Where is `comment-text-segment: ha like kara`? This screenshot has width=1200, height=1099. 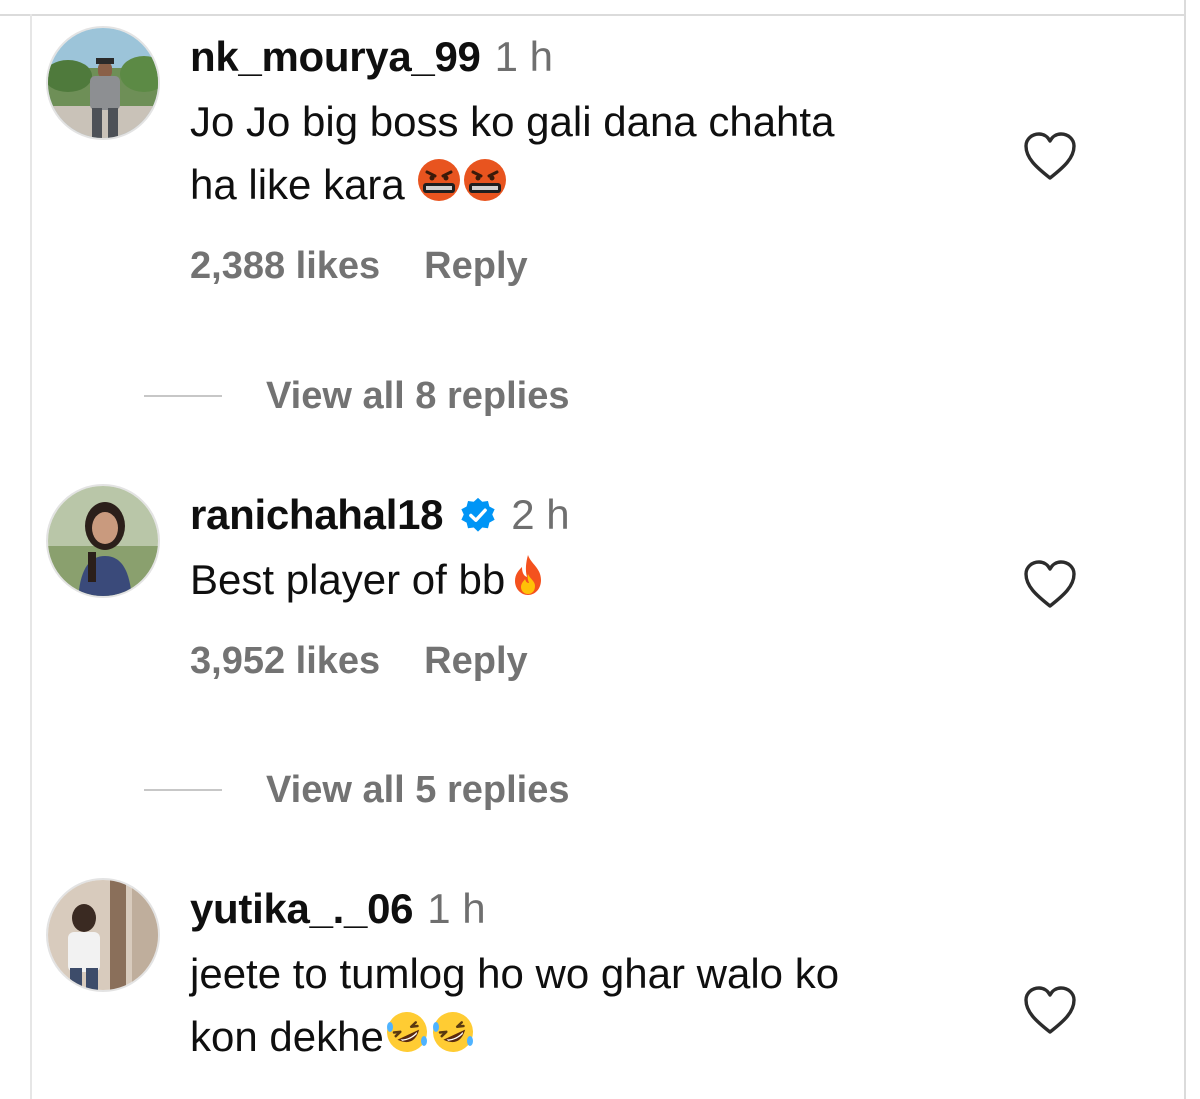 comment-text-segment: ha like kara is located at coordinates (297, 184).